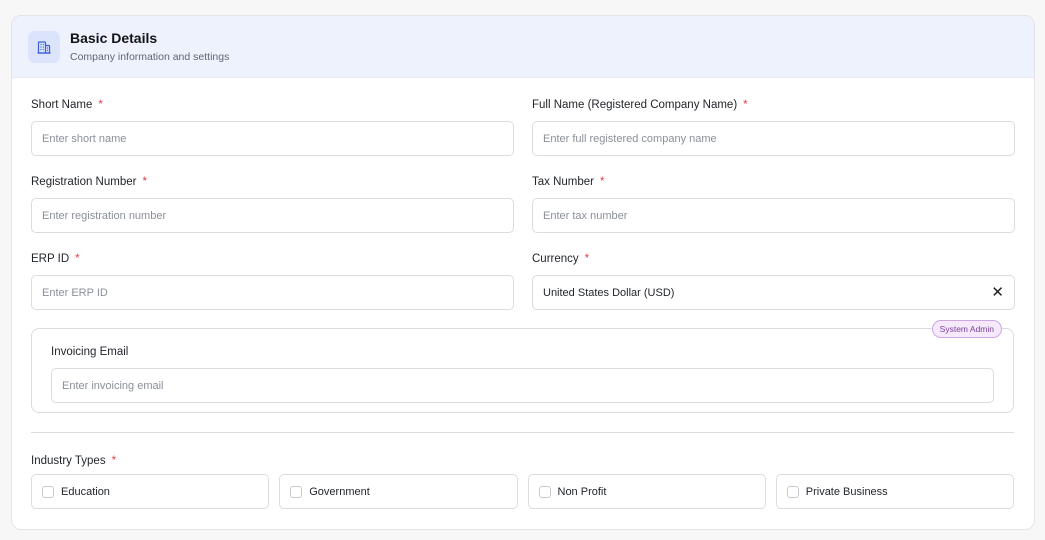 This screenshot has height=540, width=1045. I want to click on tax-number-input-wrapper, so click(773, 215).